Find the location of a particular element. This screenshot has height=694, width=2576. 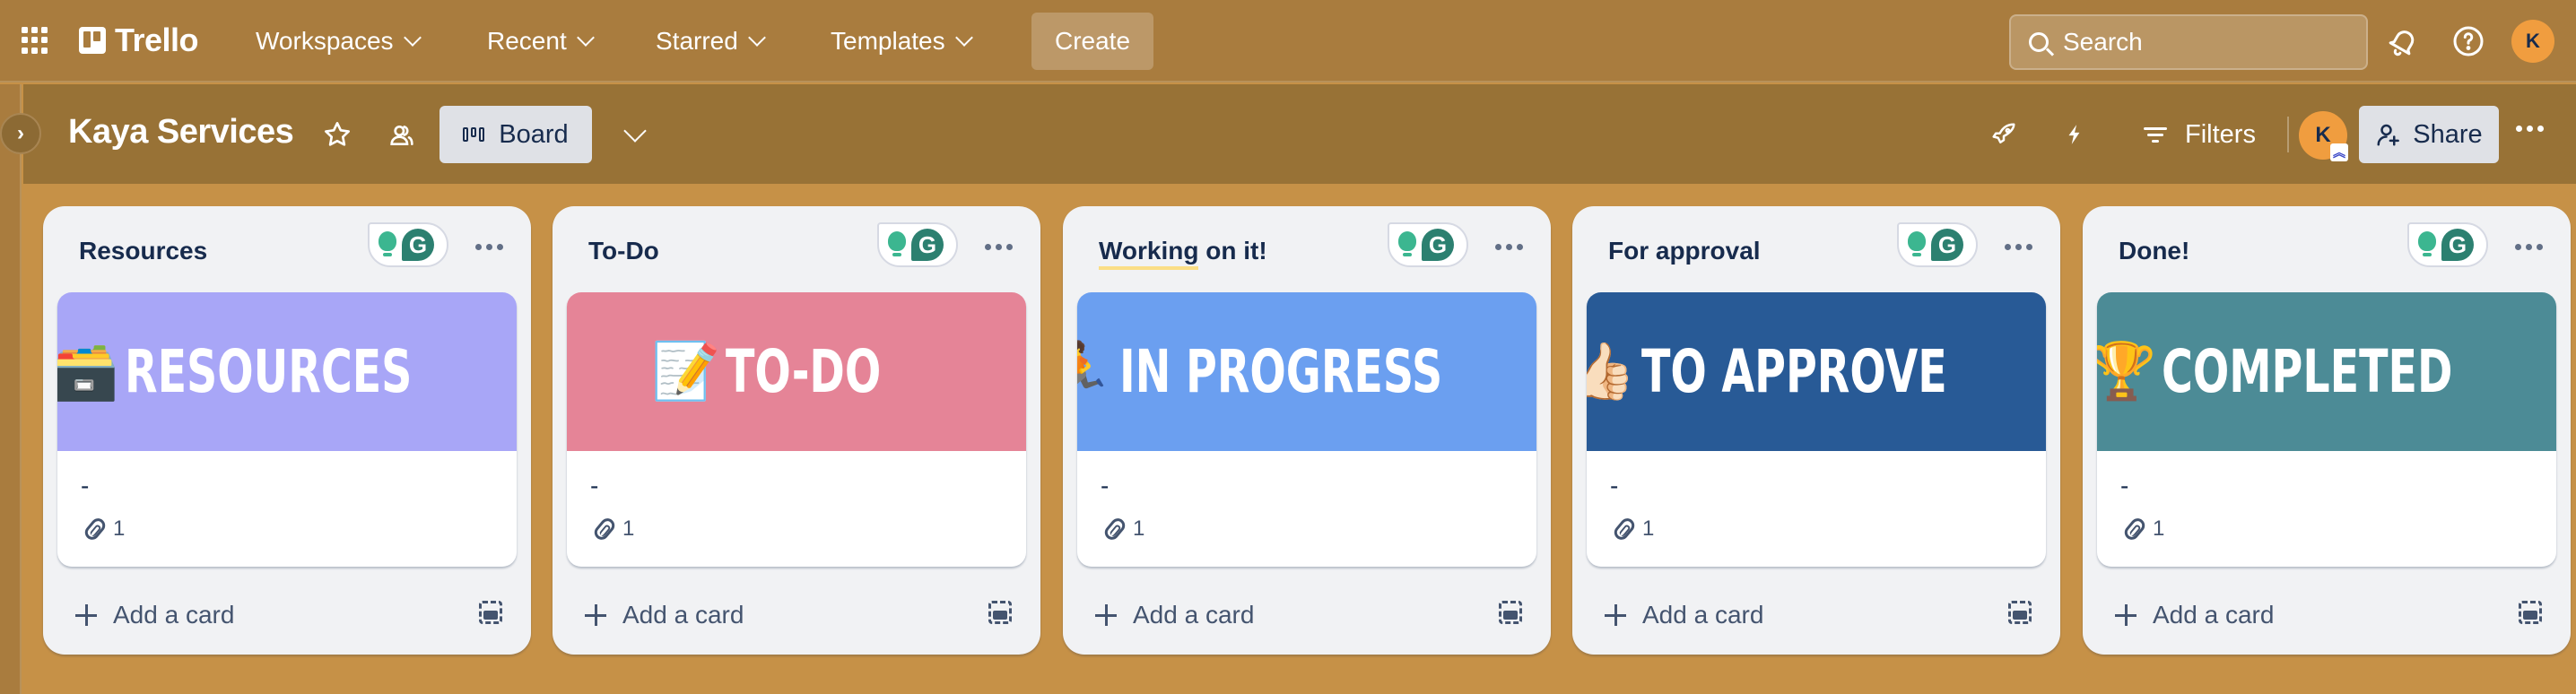

card-cover: 🏆 COMPLETED is located at coordinates (2326, 371).